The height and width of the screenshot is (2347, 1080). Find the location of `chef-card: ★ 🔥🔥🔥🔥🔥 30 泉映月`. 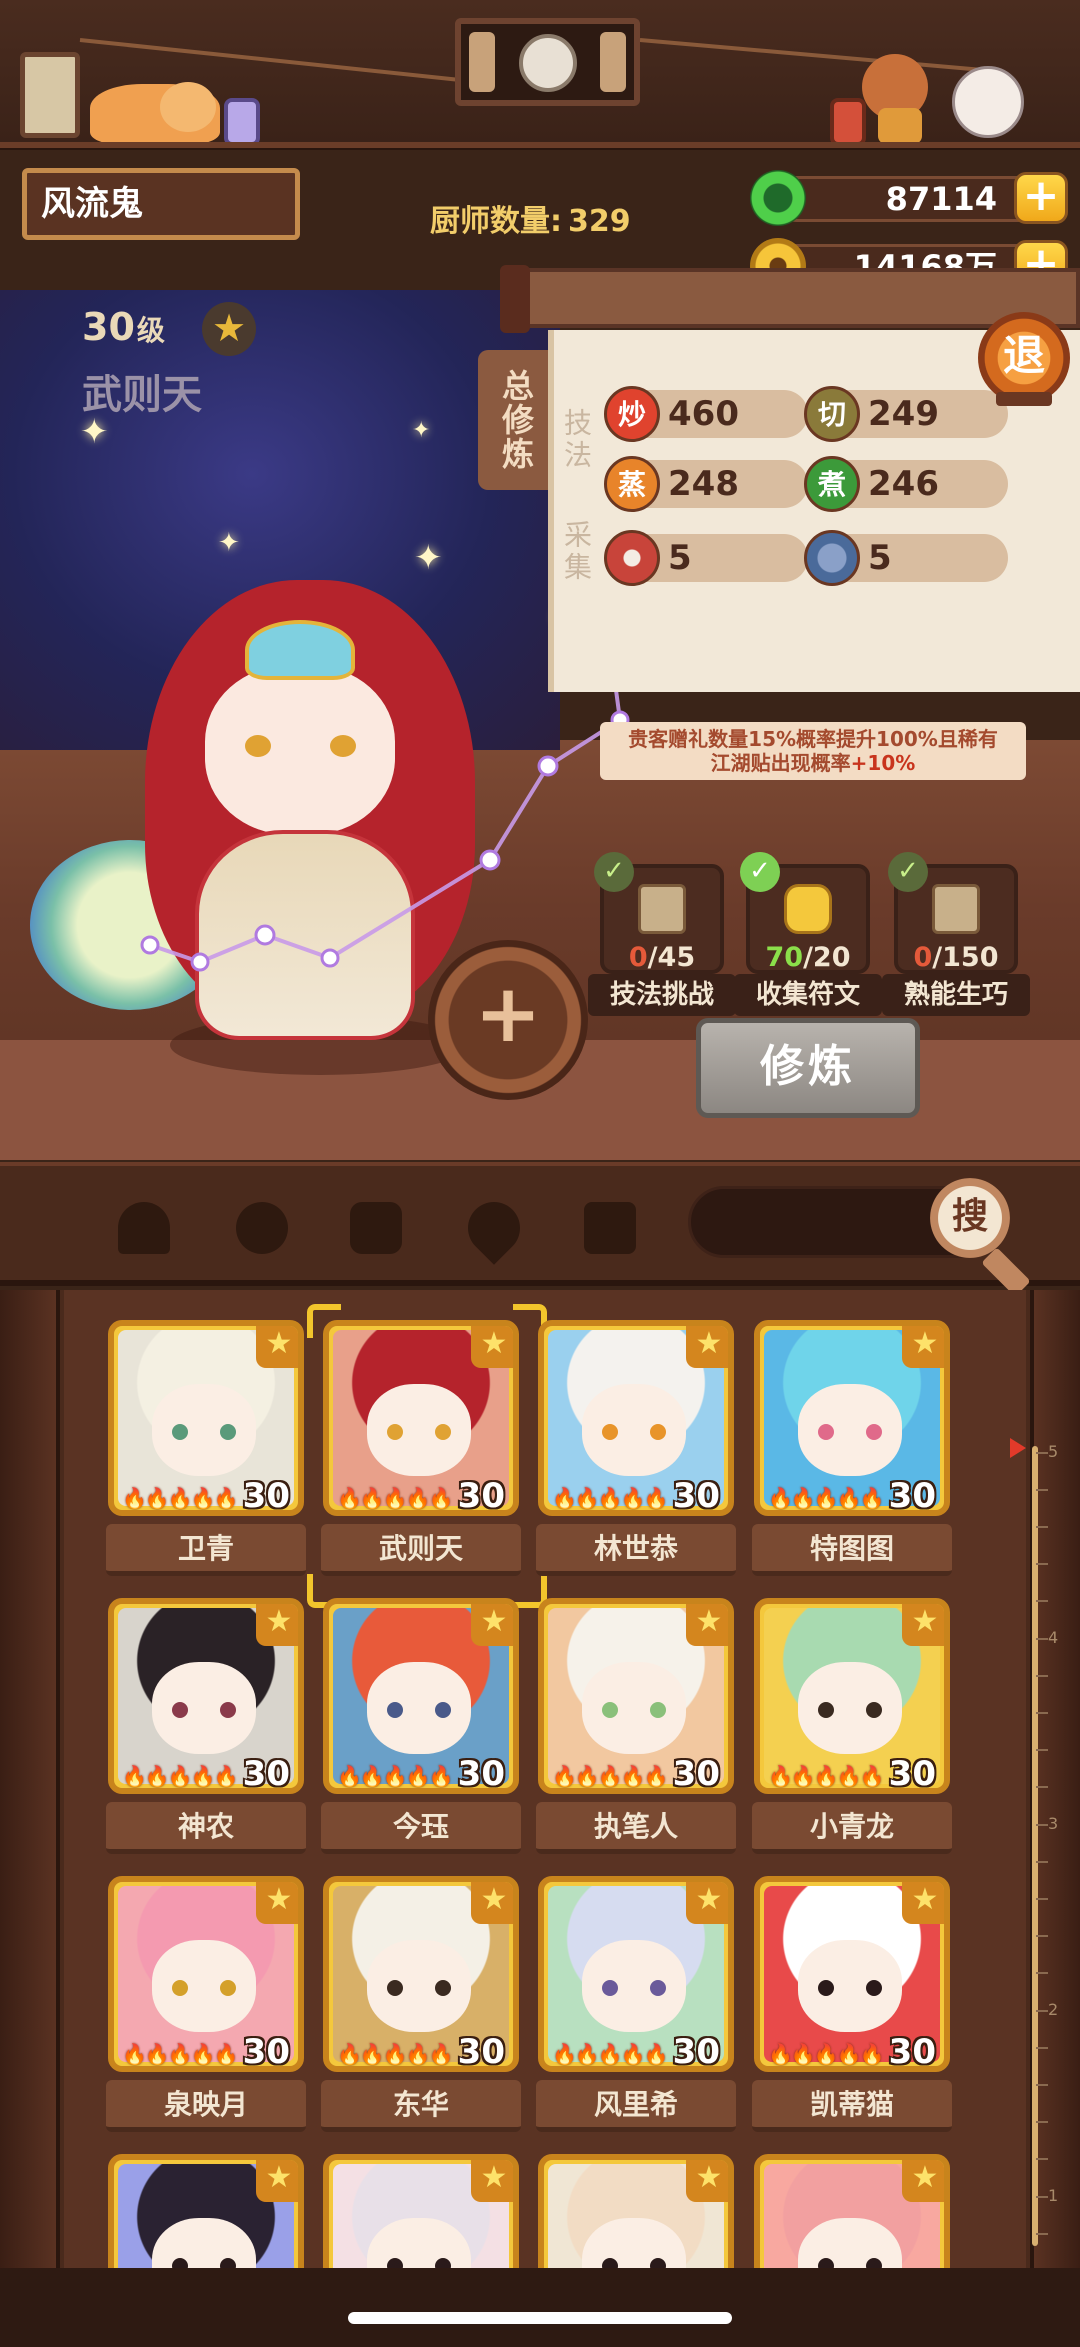

chef-card: ★ 🔥🔥🔥🔥🔥 30 泉映月 is located at coordinates (206, 2007).